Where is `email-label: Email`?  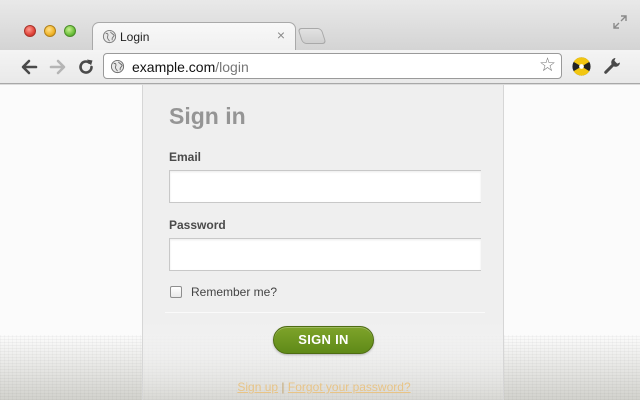 email-label: Email is located at coordinates (185, 157).